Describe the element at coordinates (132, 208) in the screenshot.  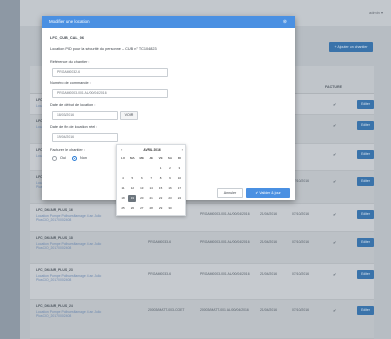
I see `calendar-day: 26` at that location.